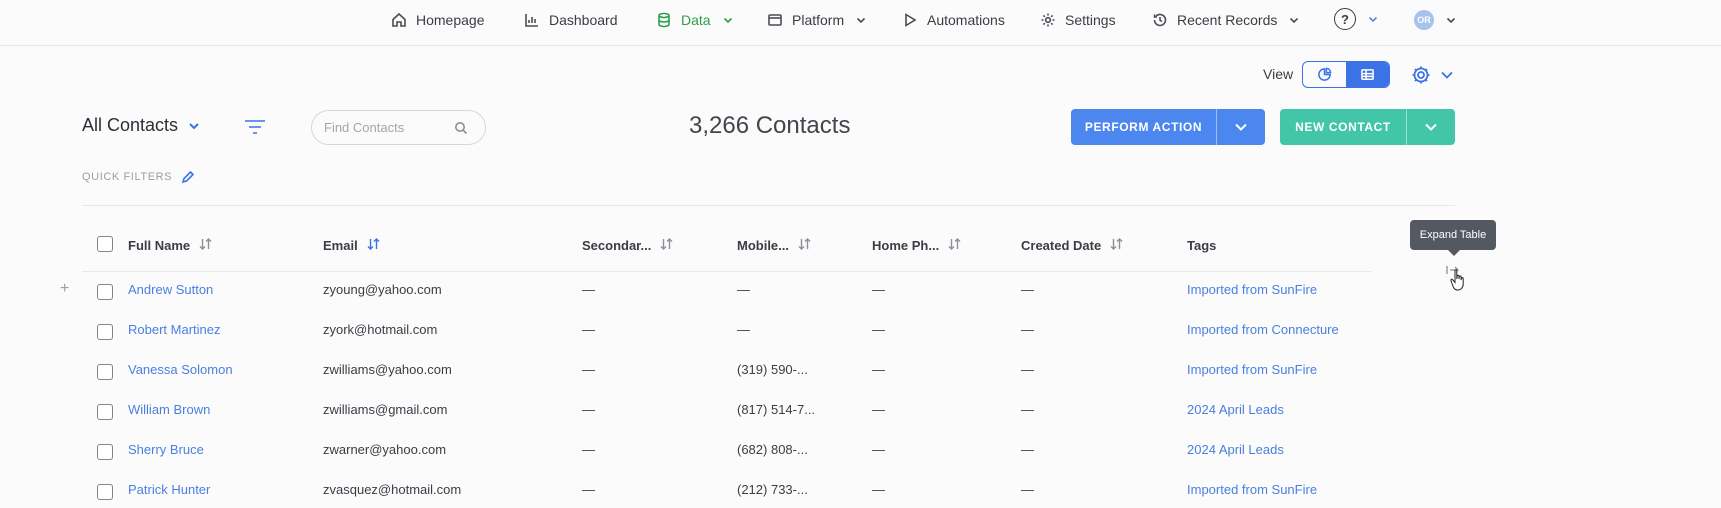 Image resolution: width=1721 pixels, height=508 pixels. Describe the element at coordinates (169, 409) in the screenshot. I see `contact-name-link: William Brown` at that location.